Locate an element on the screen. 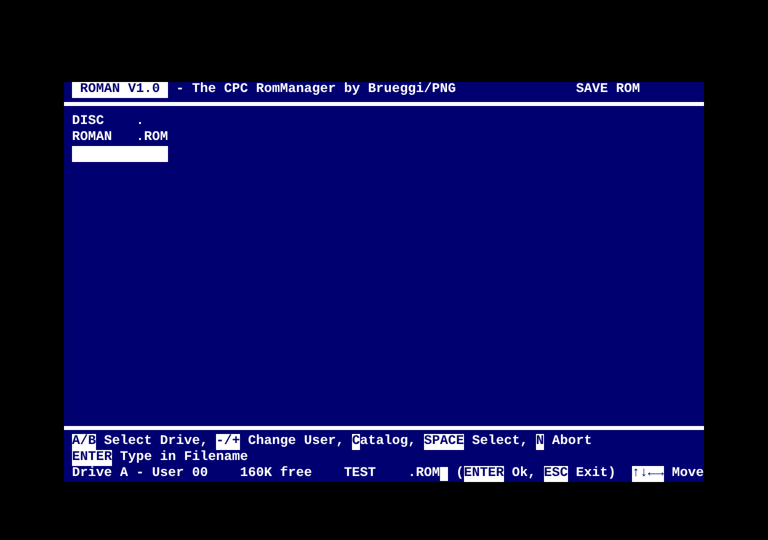 This screenshot has height=540, width=768. help-text: Ok, is located at coordinates (523, 474).